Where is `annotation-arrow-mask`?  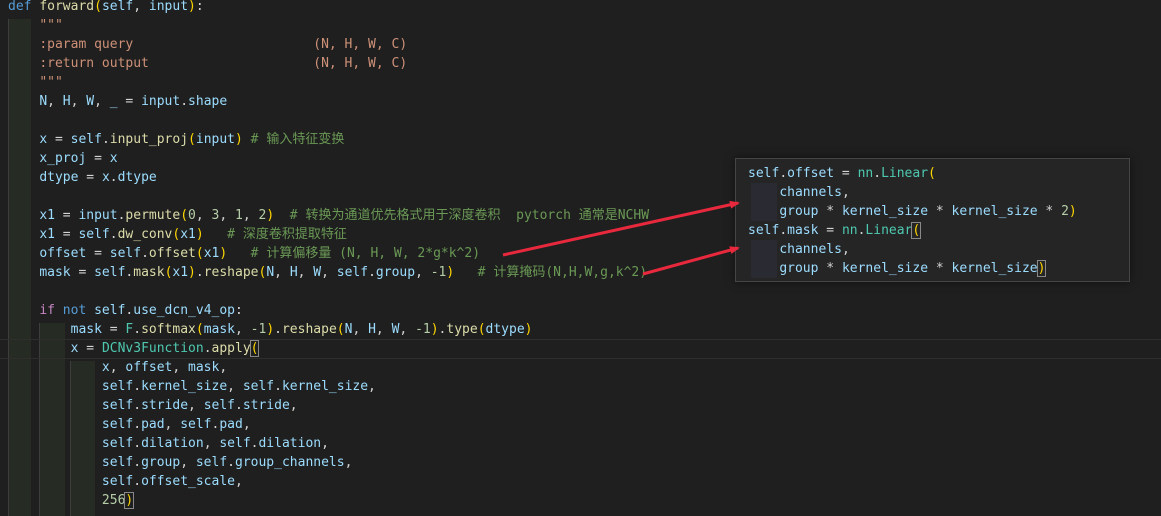 annotation-arrow-mask is located at coordinates (691, 261).